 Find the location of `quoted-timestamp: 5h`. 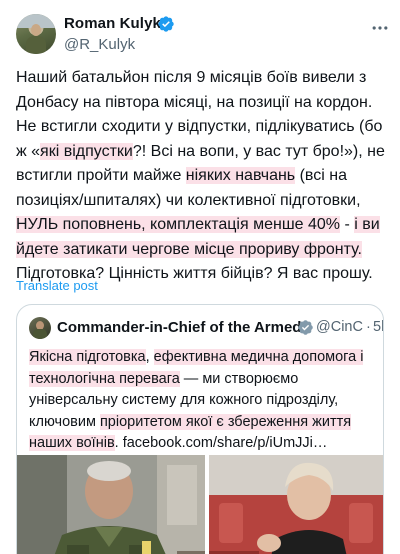

quoted-timestamp: 5h is located at coordinates (378, 327).